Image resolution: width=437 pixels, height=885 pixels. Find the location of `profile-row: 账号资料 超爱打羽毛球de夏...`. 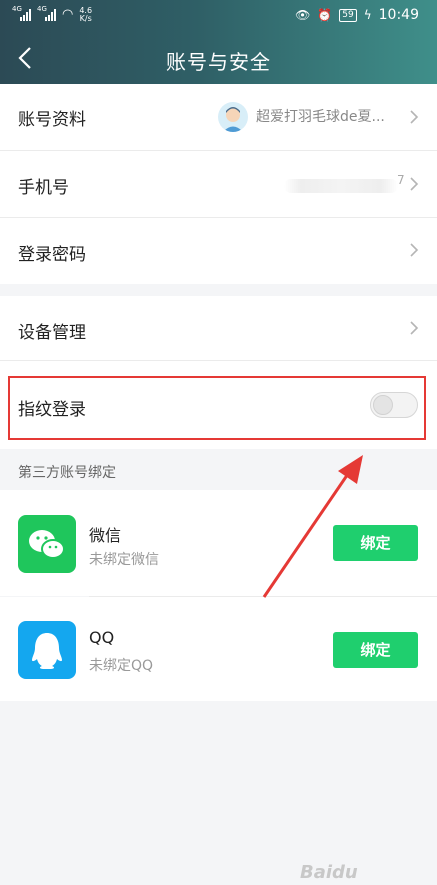

profile-row: 账号资料 超爱打羽毛球de夏... is located at coordinates (218, 117).